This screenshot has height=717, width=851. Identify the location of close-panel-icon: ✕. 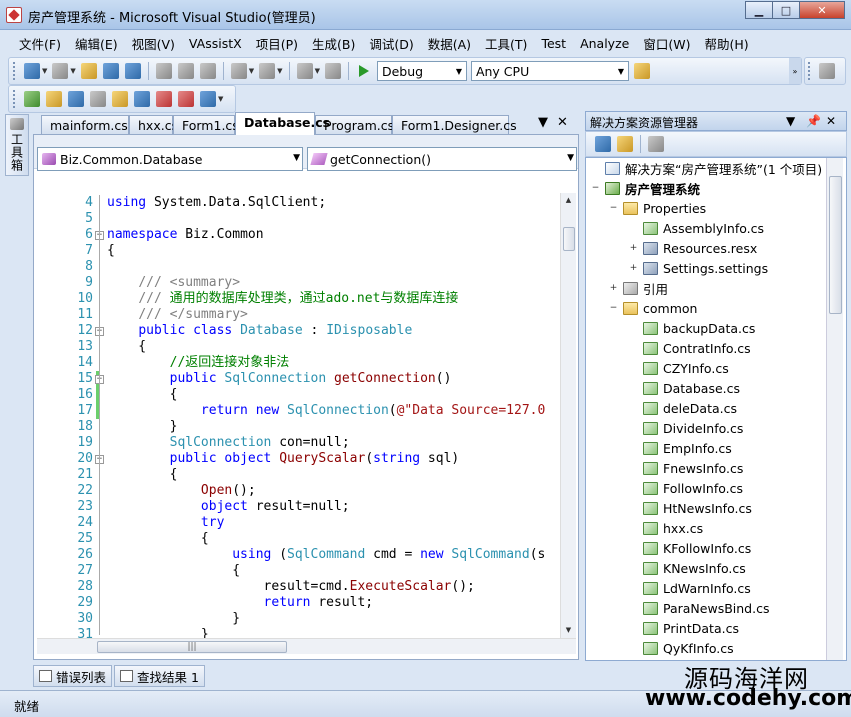
(831, 121).